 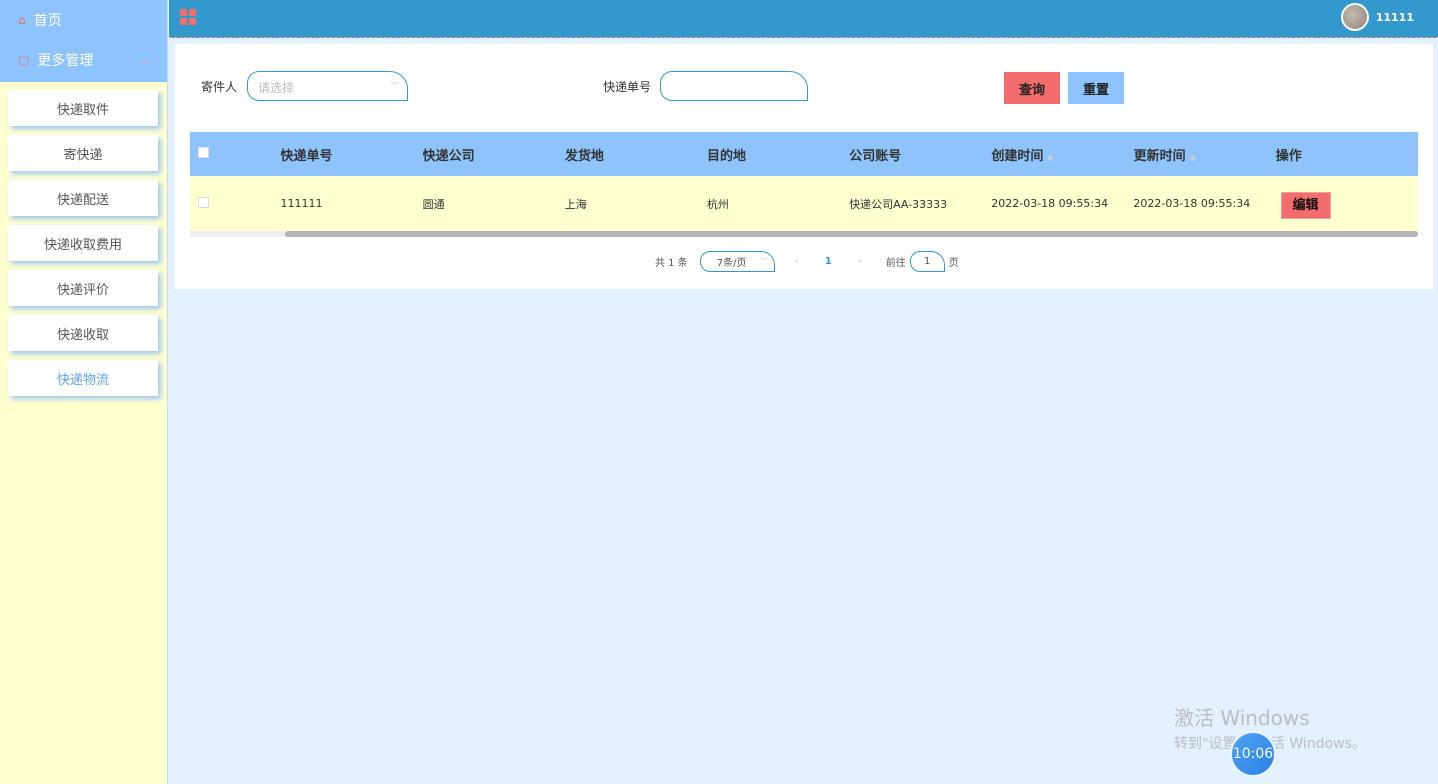 I want to click on submenu-item-active: 快递物流, so click(x=83, y=378).